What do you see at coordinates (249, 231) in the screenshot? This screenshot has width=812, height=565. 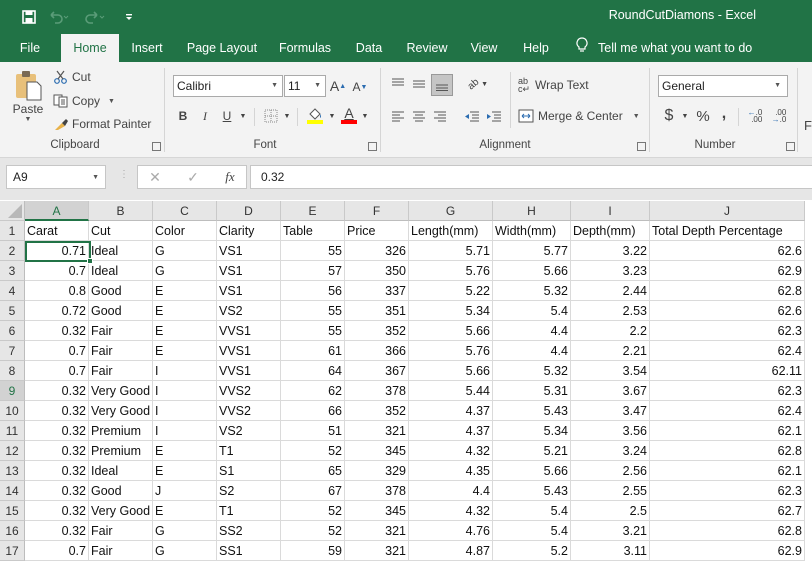 I see `header-cell: Clarity` at bounding box center [249, 231].